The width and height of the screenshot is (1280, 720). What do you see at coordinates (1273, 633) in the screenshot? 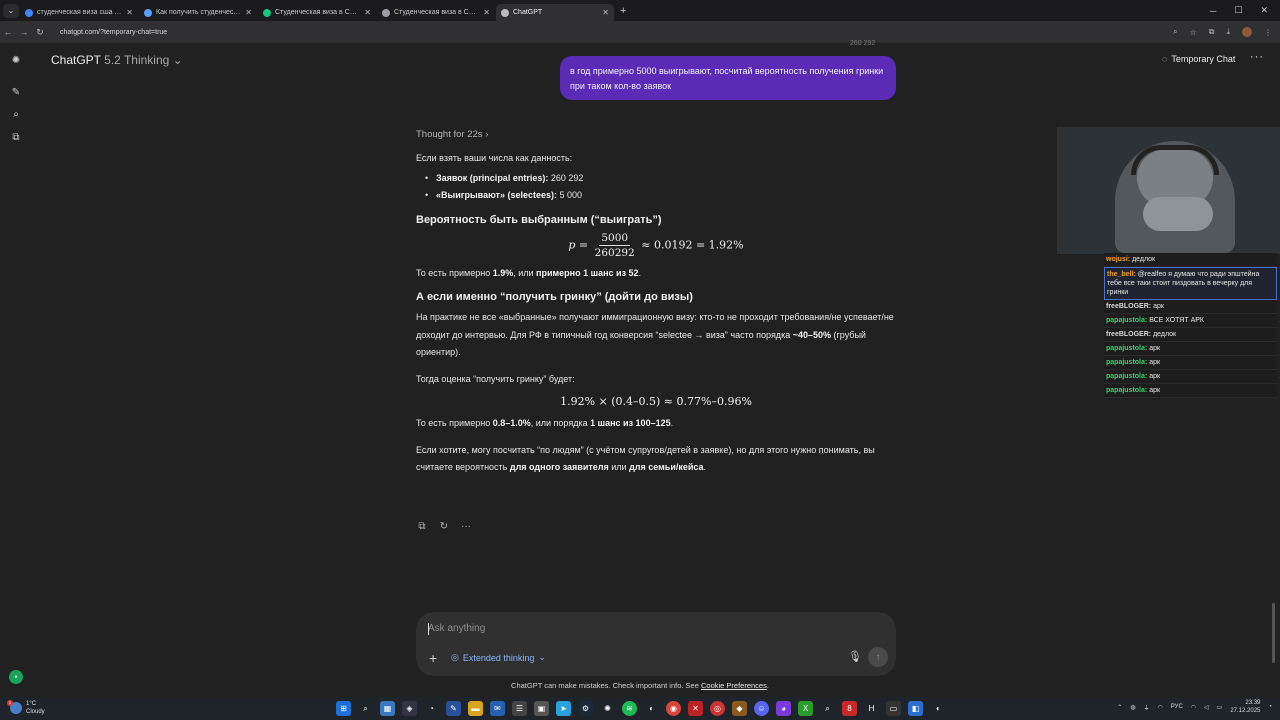
I see `scrollbar` at bounding box center [1273, 633].